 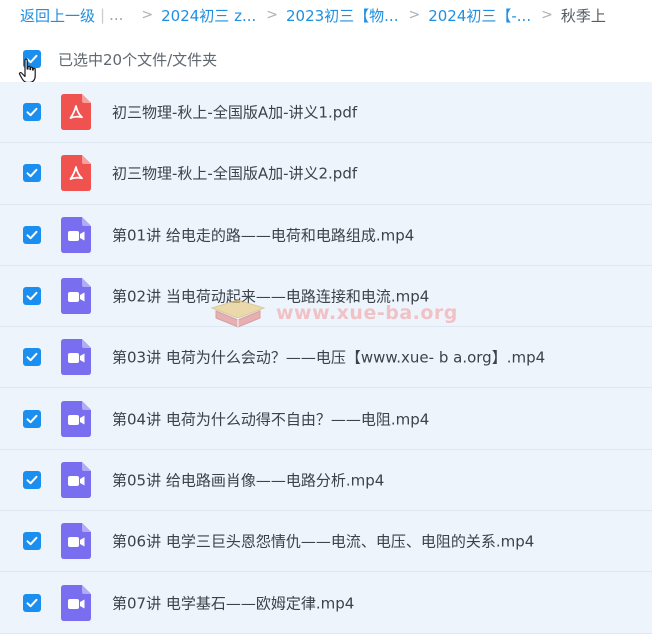 I want to click on file-row: 初三物理-秋上-全国版A加-讲义2.pdf, so click(x=326, y=174).